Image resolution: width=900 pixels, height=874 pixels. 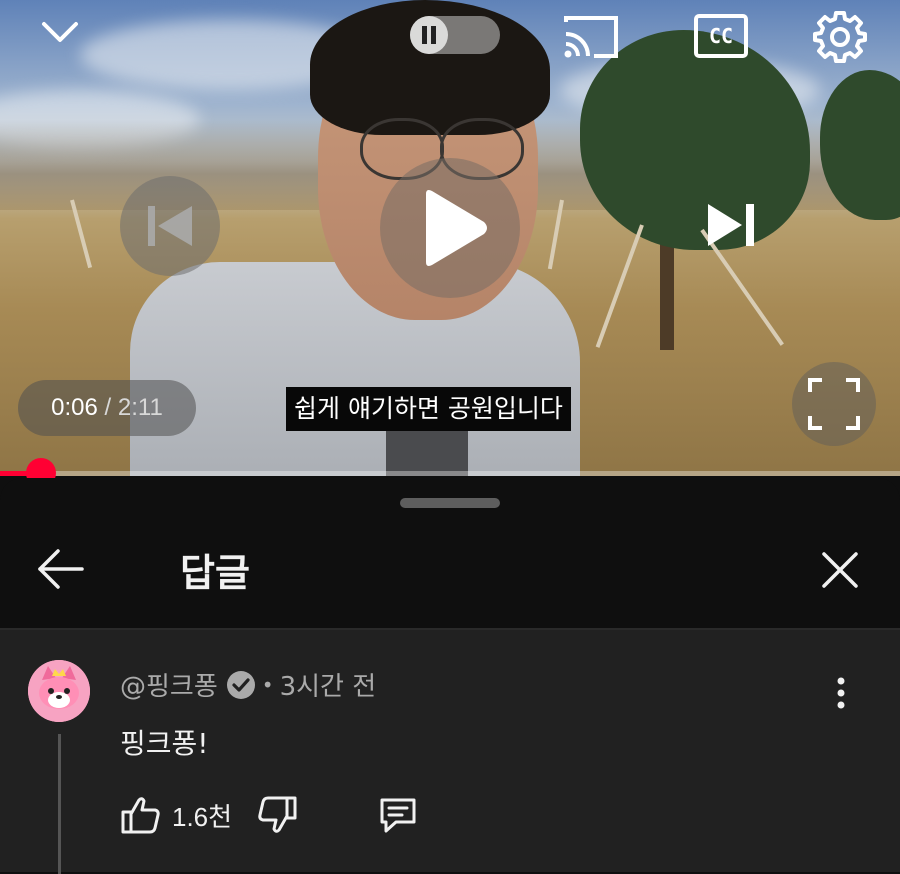 I want to click on subtitle-caption: 쉽게 얘기하면 공원입니다, so click(x=428, y=409).